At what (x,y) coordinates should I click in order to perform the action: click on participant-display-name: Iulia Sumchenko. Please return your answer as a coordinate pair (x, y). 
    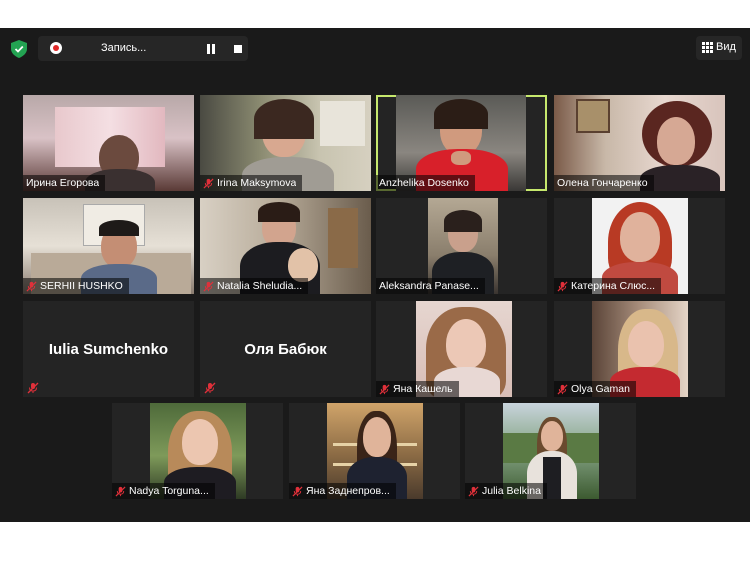
    Looking at the image, I should click on (108, 349).